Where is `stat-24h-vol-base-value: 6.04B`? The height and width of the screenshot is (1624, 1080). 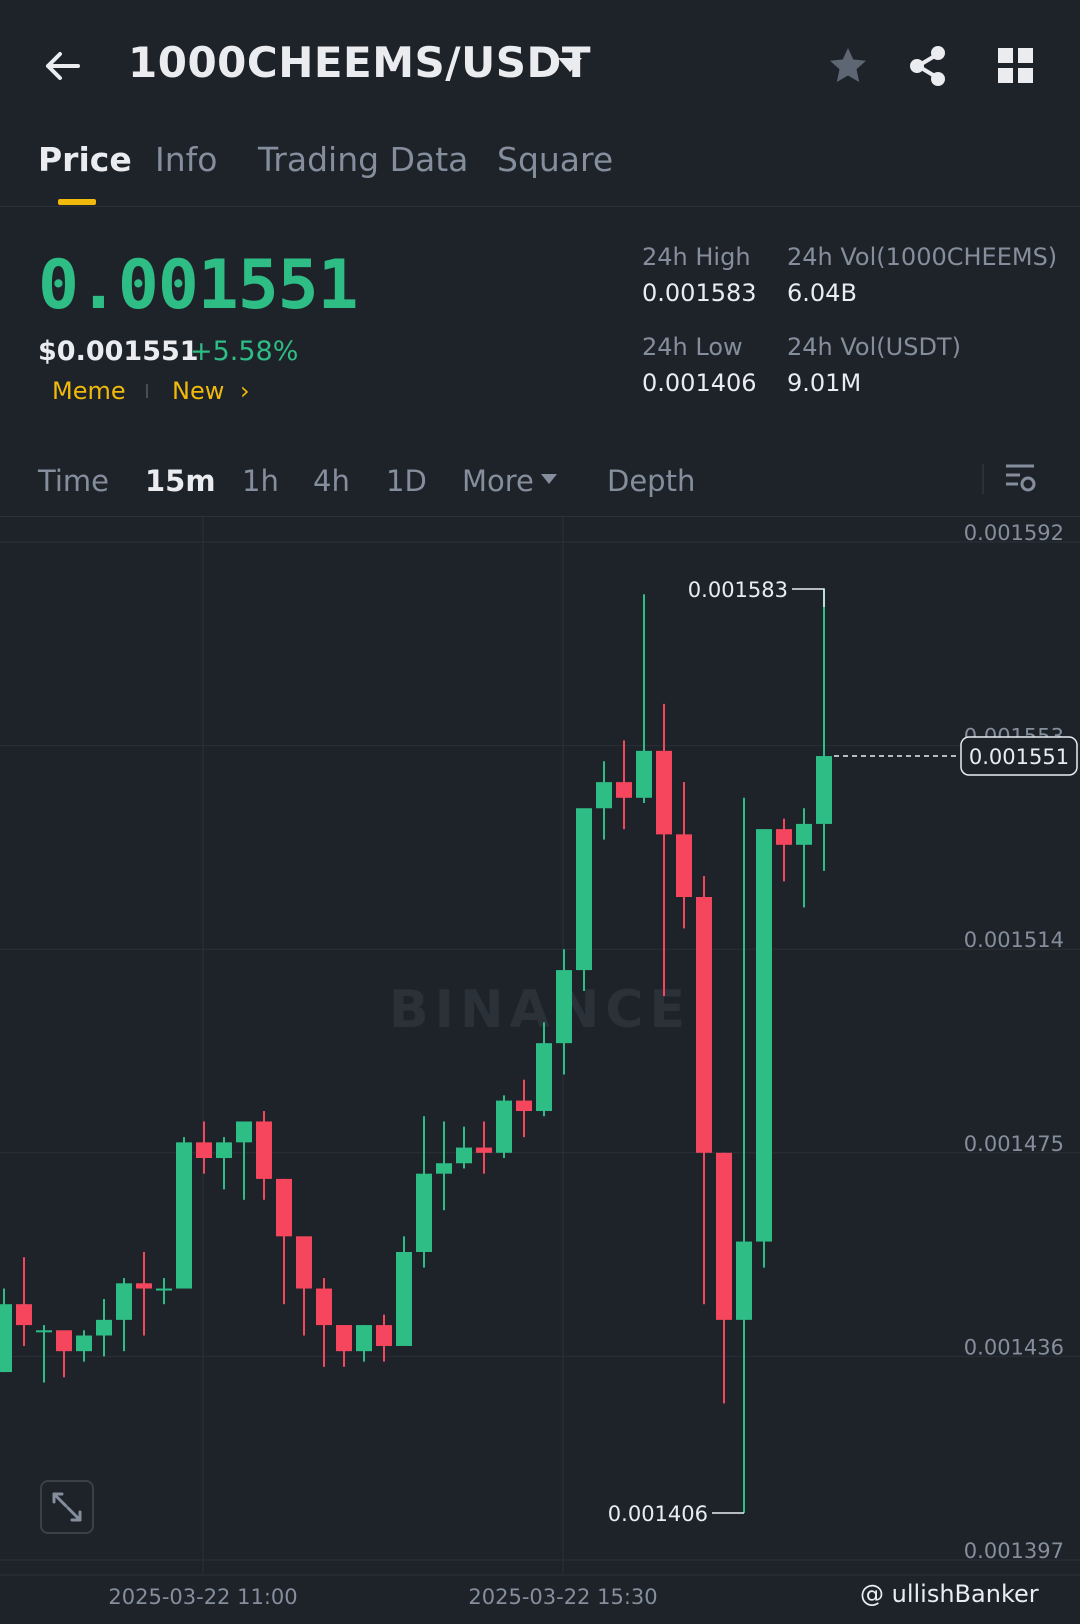
stat-24h-vol-base-value: 6.04B is located at coordinates (822, 293).